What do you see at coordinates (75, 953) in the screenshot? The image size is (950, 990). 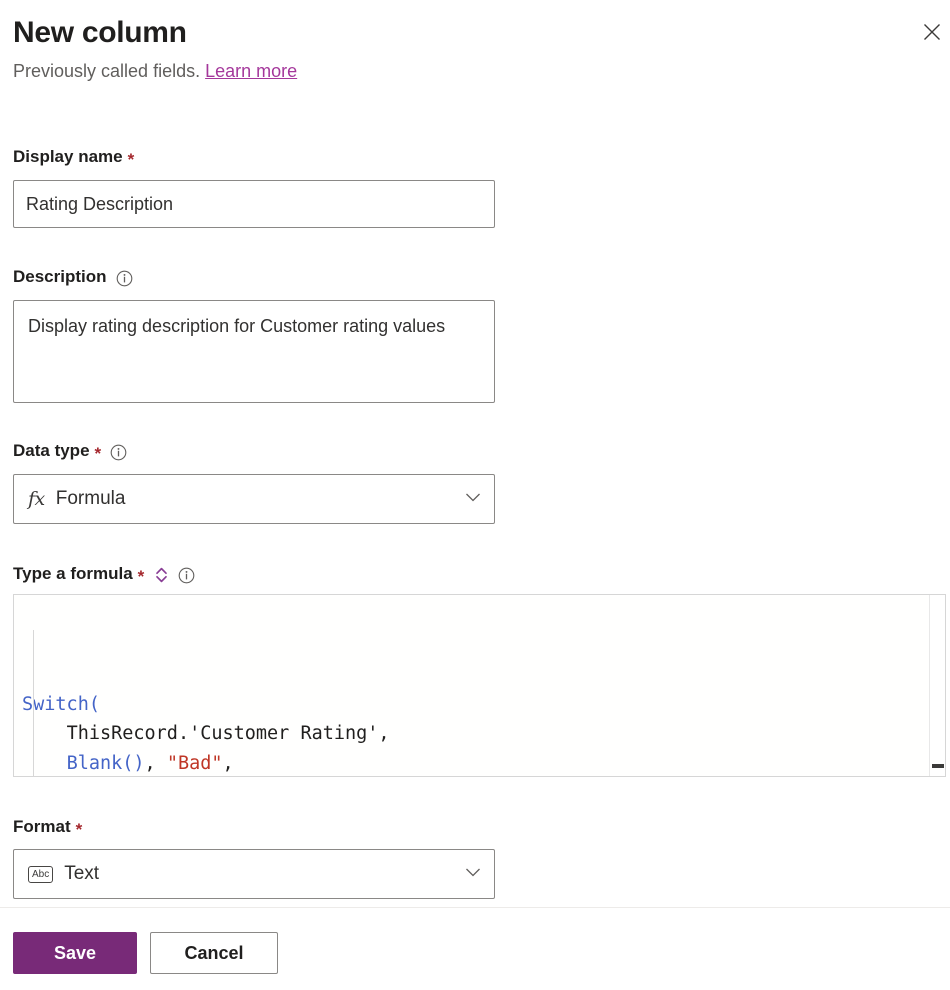 I see `save-button: Save` at bounding box center [75, 953].